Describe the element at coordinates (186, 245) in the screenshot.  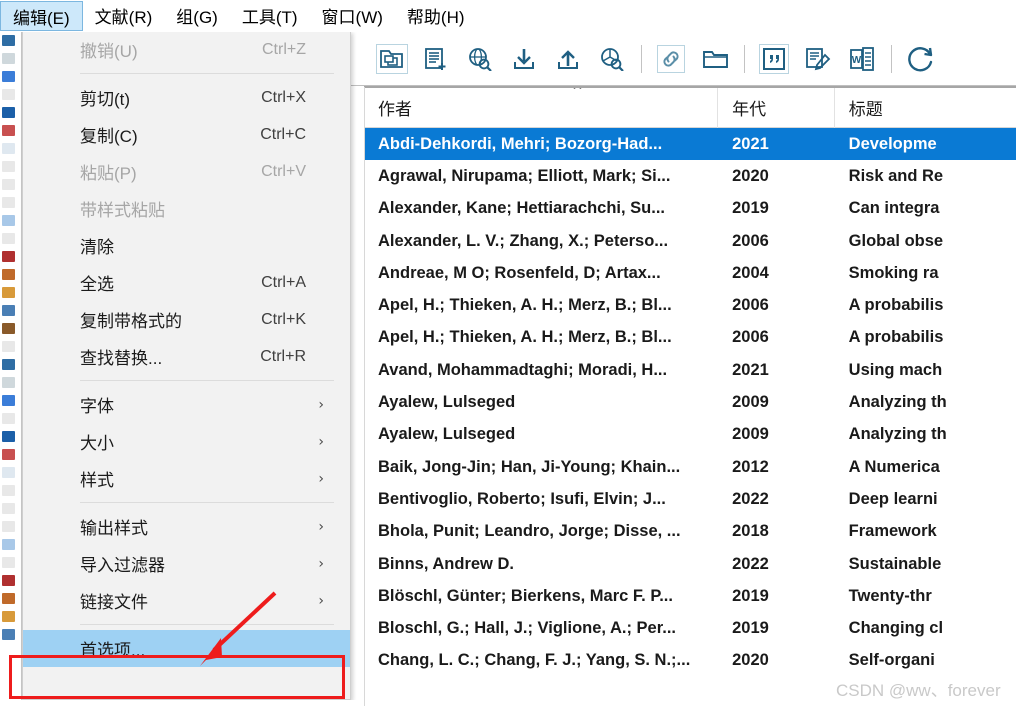
I see `menu-item-5: 清除` at that location.